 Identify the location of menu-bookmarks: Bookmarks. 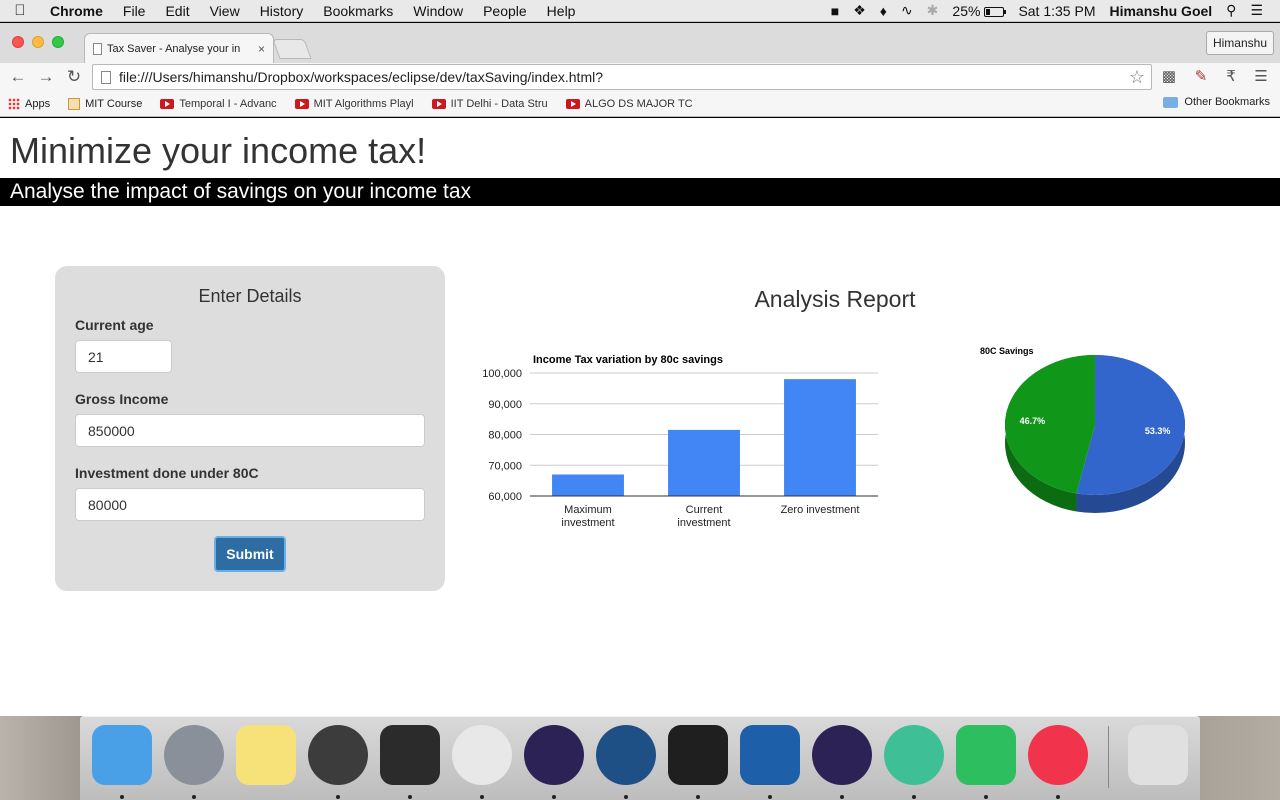
(358, 11).